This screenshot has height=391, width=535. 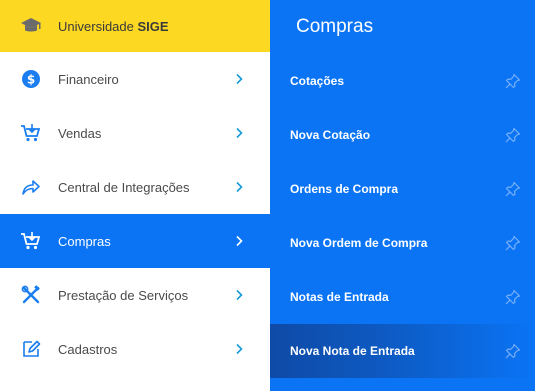 I want to click on menu-item-central-integracoes: Central de Integrações, so click(x=135, y=187).